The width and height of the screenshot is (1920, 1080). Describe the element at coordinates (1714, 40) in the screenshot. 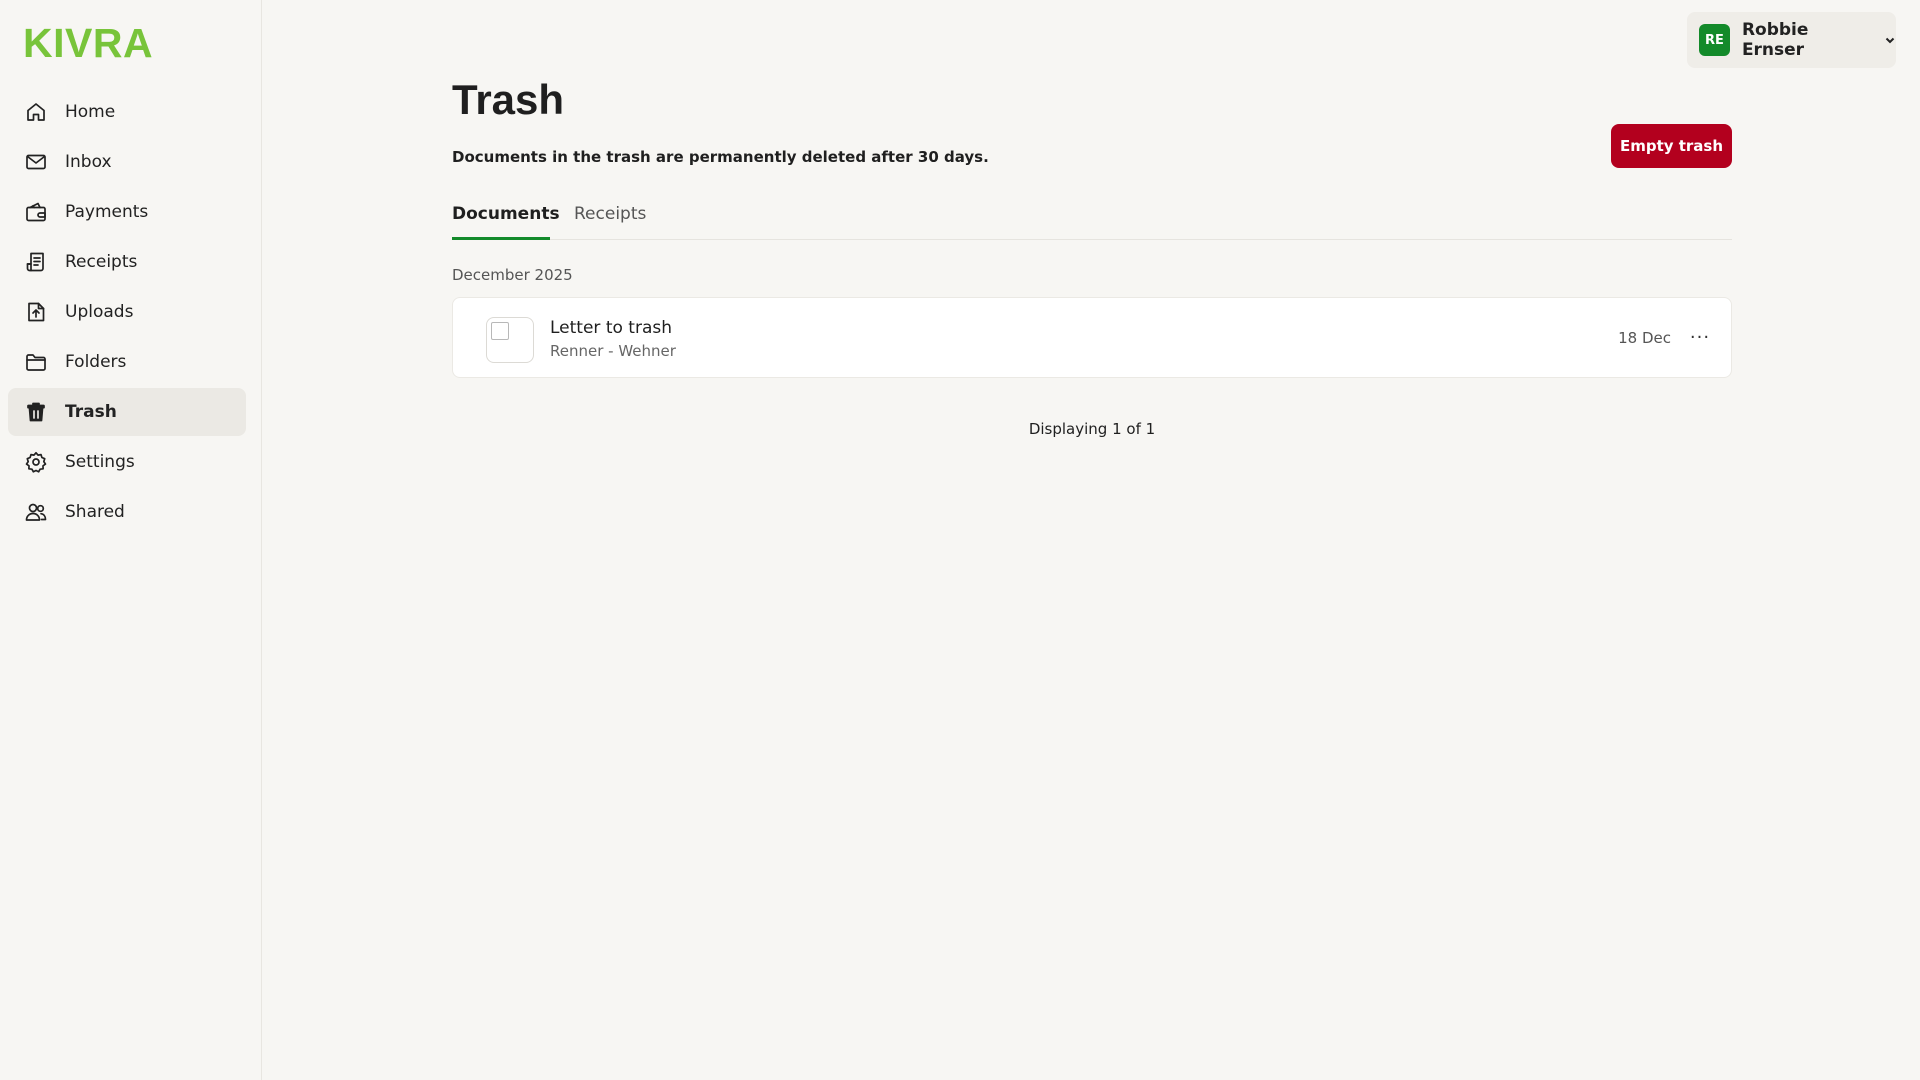

I see `avatar: RE` at that location.